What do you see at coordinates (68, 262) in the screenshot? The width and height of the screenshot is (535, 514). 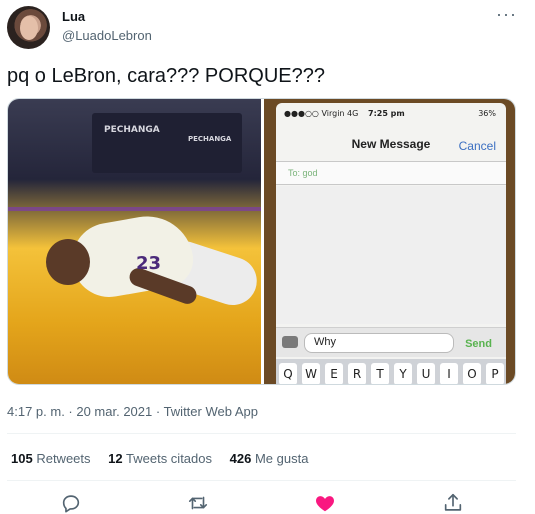 I see `player-head` at bounding box center [68, 262].